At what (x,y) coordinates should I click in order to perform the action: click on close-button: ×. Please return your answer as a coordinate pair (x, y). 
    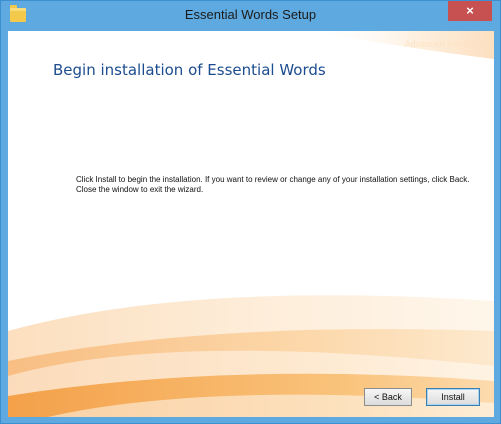
    Looking at the image, I should click on (470, 11).